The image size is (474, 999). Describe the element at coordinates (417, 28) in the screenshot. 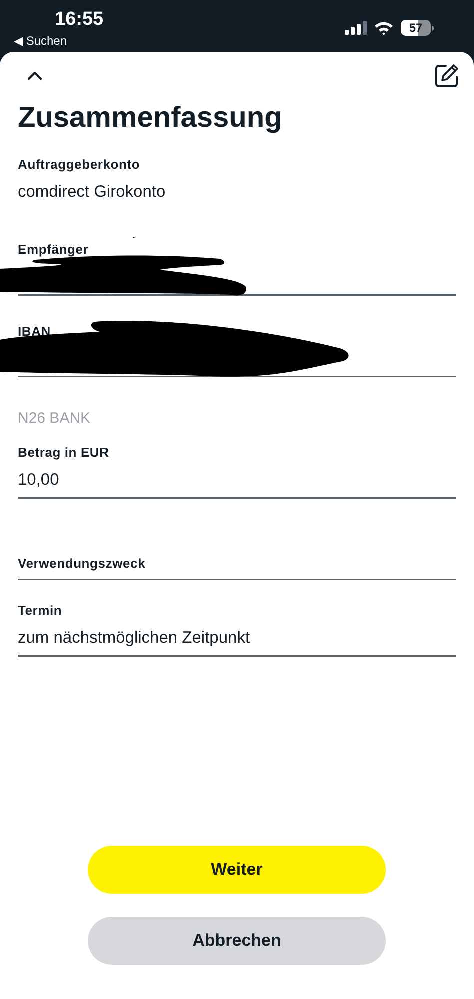

I see `battery-icon: 57` at that location.